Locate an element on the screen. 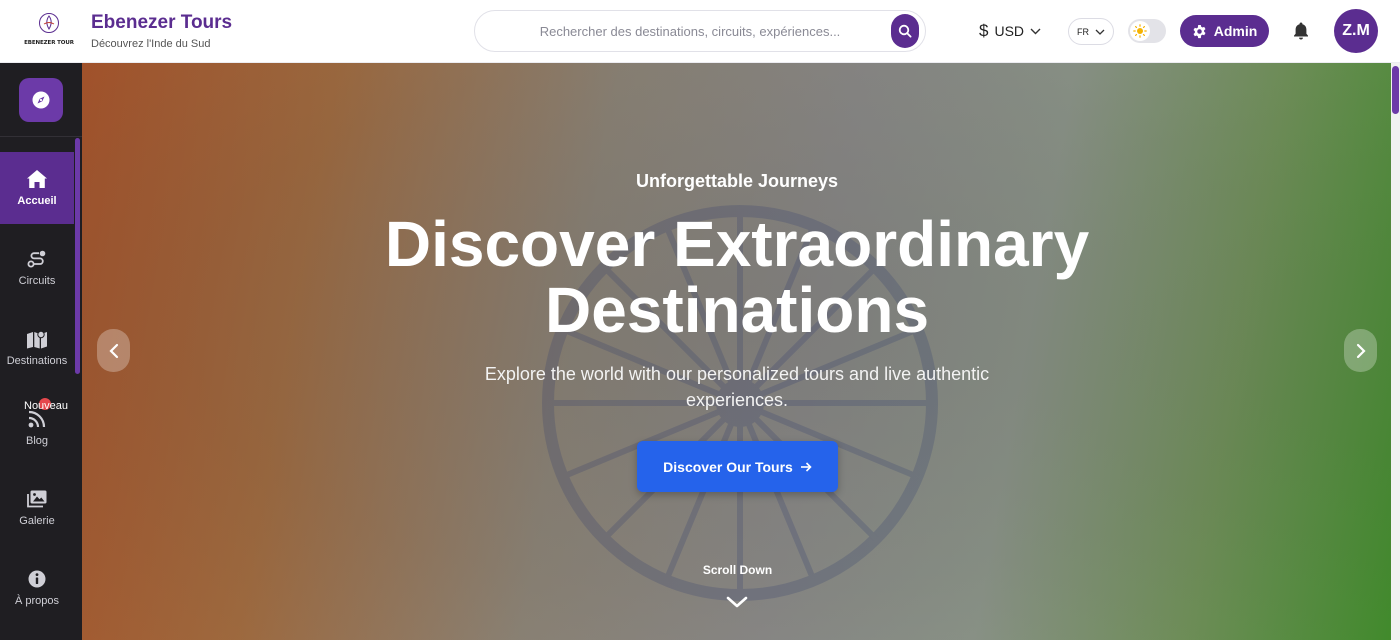 This screenshot has height=640, width=1400. compass-icon is located at coordinates (41, 100).